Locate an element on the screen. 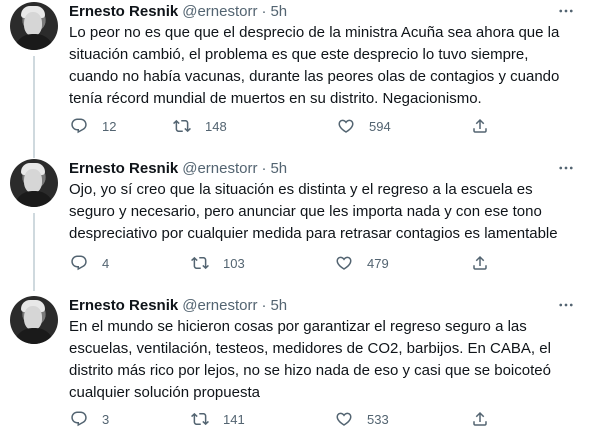  reply-count: 3 is located at coordinates (106, 419).